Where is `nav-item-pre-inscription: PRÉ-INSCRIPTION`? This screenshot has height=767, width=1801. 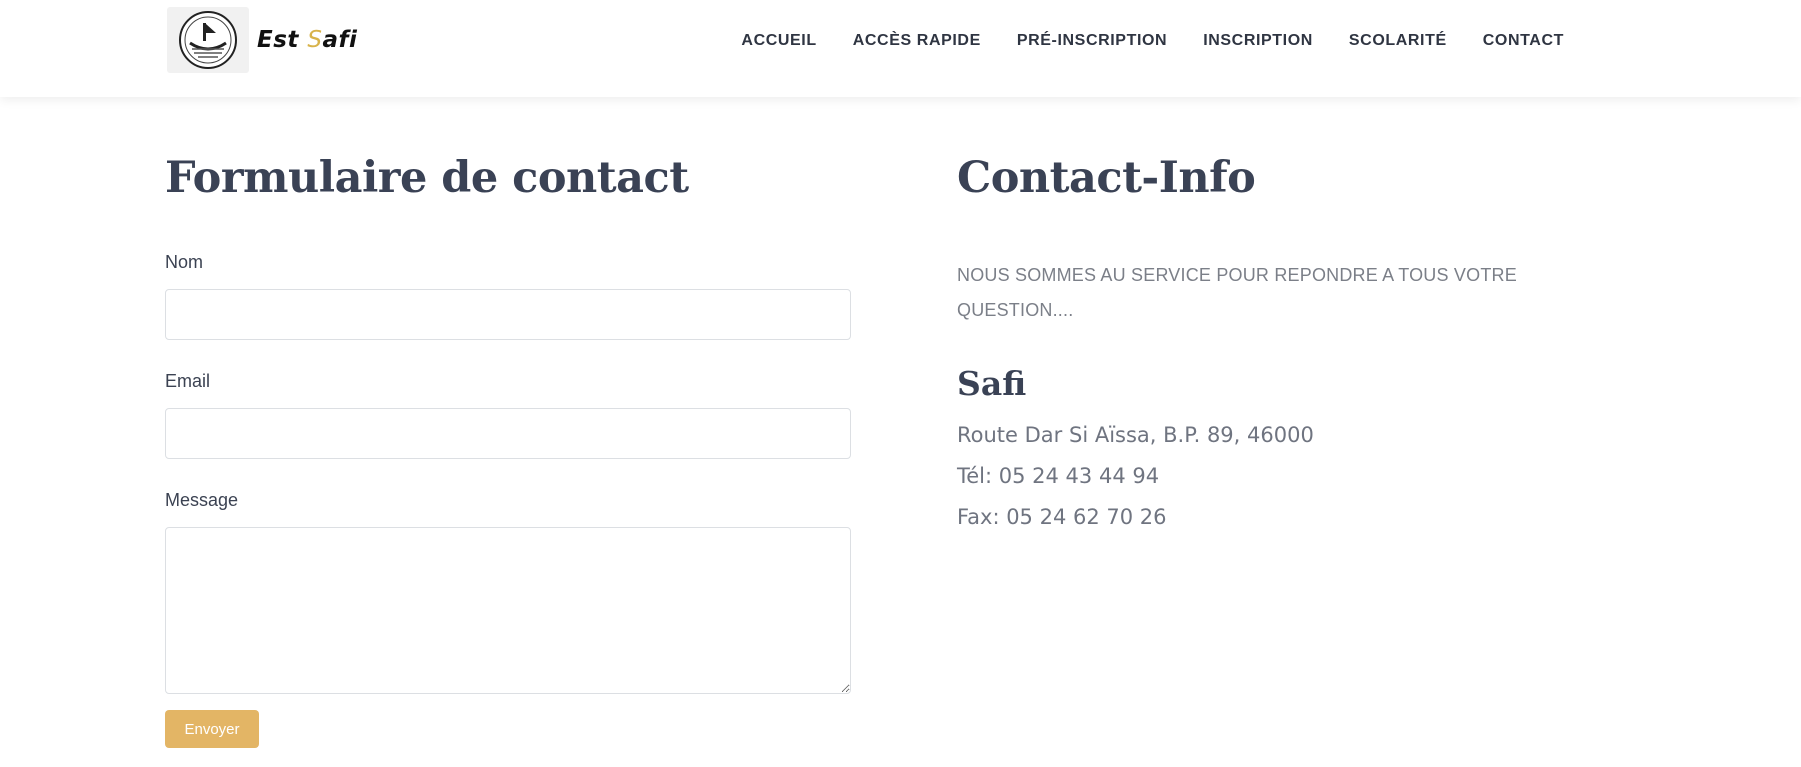
nav-item-pre-inscription: PRÉ-INSCRIPTION is located at coordinates (1092, 41).